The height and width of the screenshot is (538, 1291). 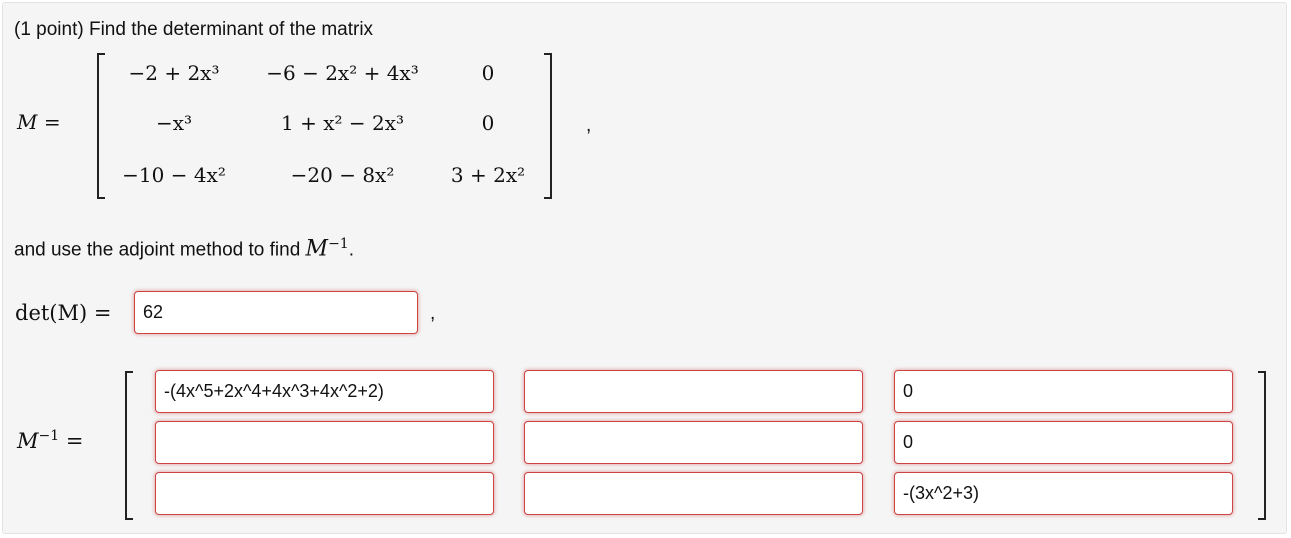 I want to click on matrix-cell-1-2: −6 − 2x² + 4x³, so click(x=342, y=73).